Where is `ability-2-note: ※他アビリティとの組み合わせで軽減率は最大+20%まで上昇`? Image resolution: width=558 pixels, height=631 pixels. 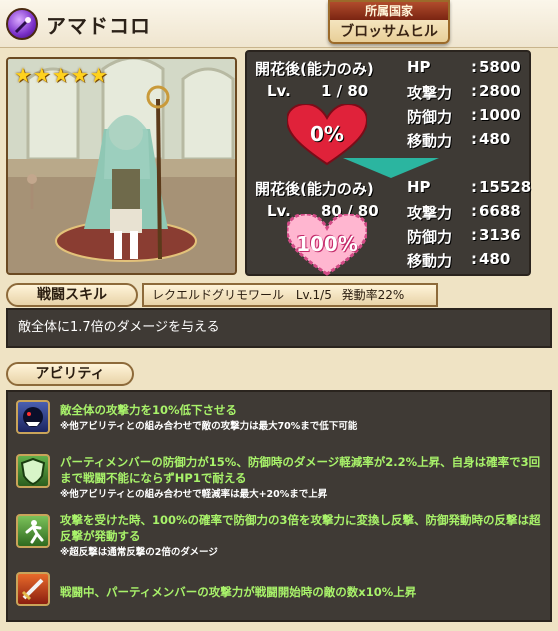 ability-2-note: ※他アビリティとの組み合わせで軽減率は最大+20%まで上昇 is located at coordinates (194, 494).